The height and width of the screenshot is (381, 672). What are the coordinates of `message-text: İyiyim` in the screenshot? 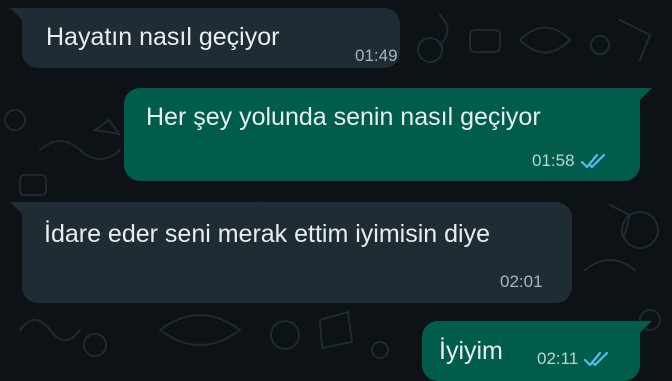 It's located at (471, 351).